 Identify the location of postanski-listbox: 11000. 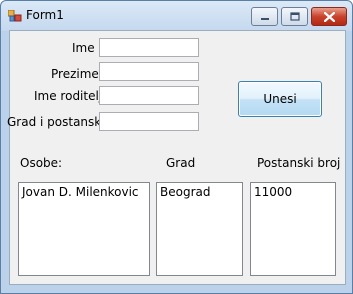
(293, 229).